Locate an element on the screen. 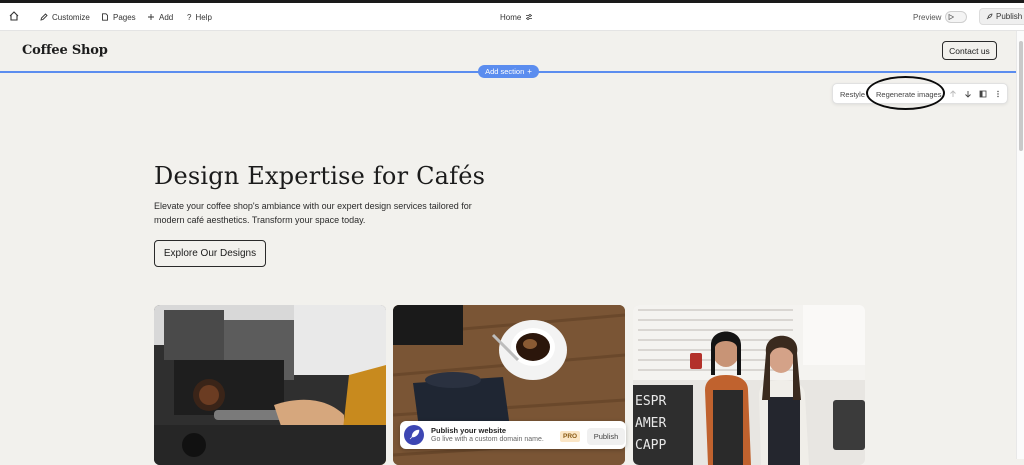  scrollbar-thumb is located at coordinates (1021, 96).